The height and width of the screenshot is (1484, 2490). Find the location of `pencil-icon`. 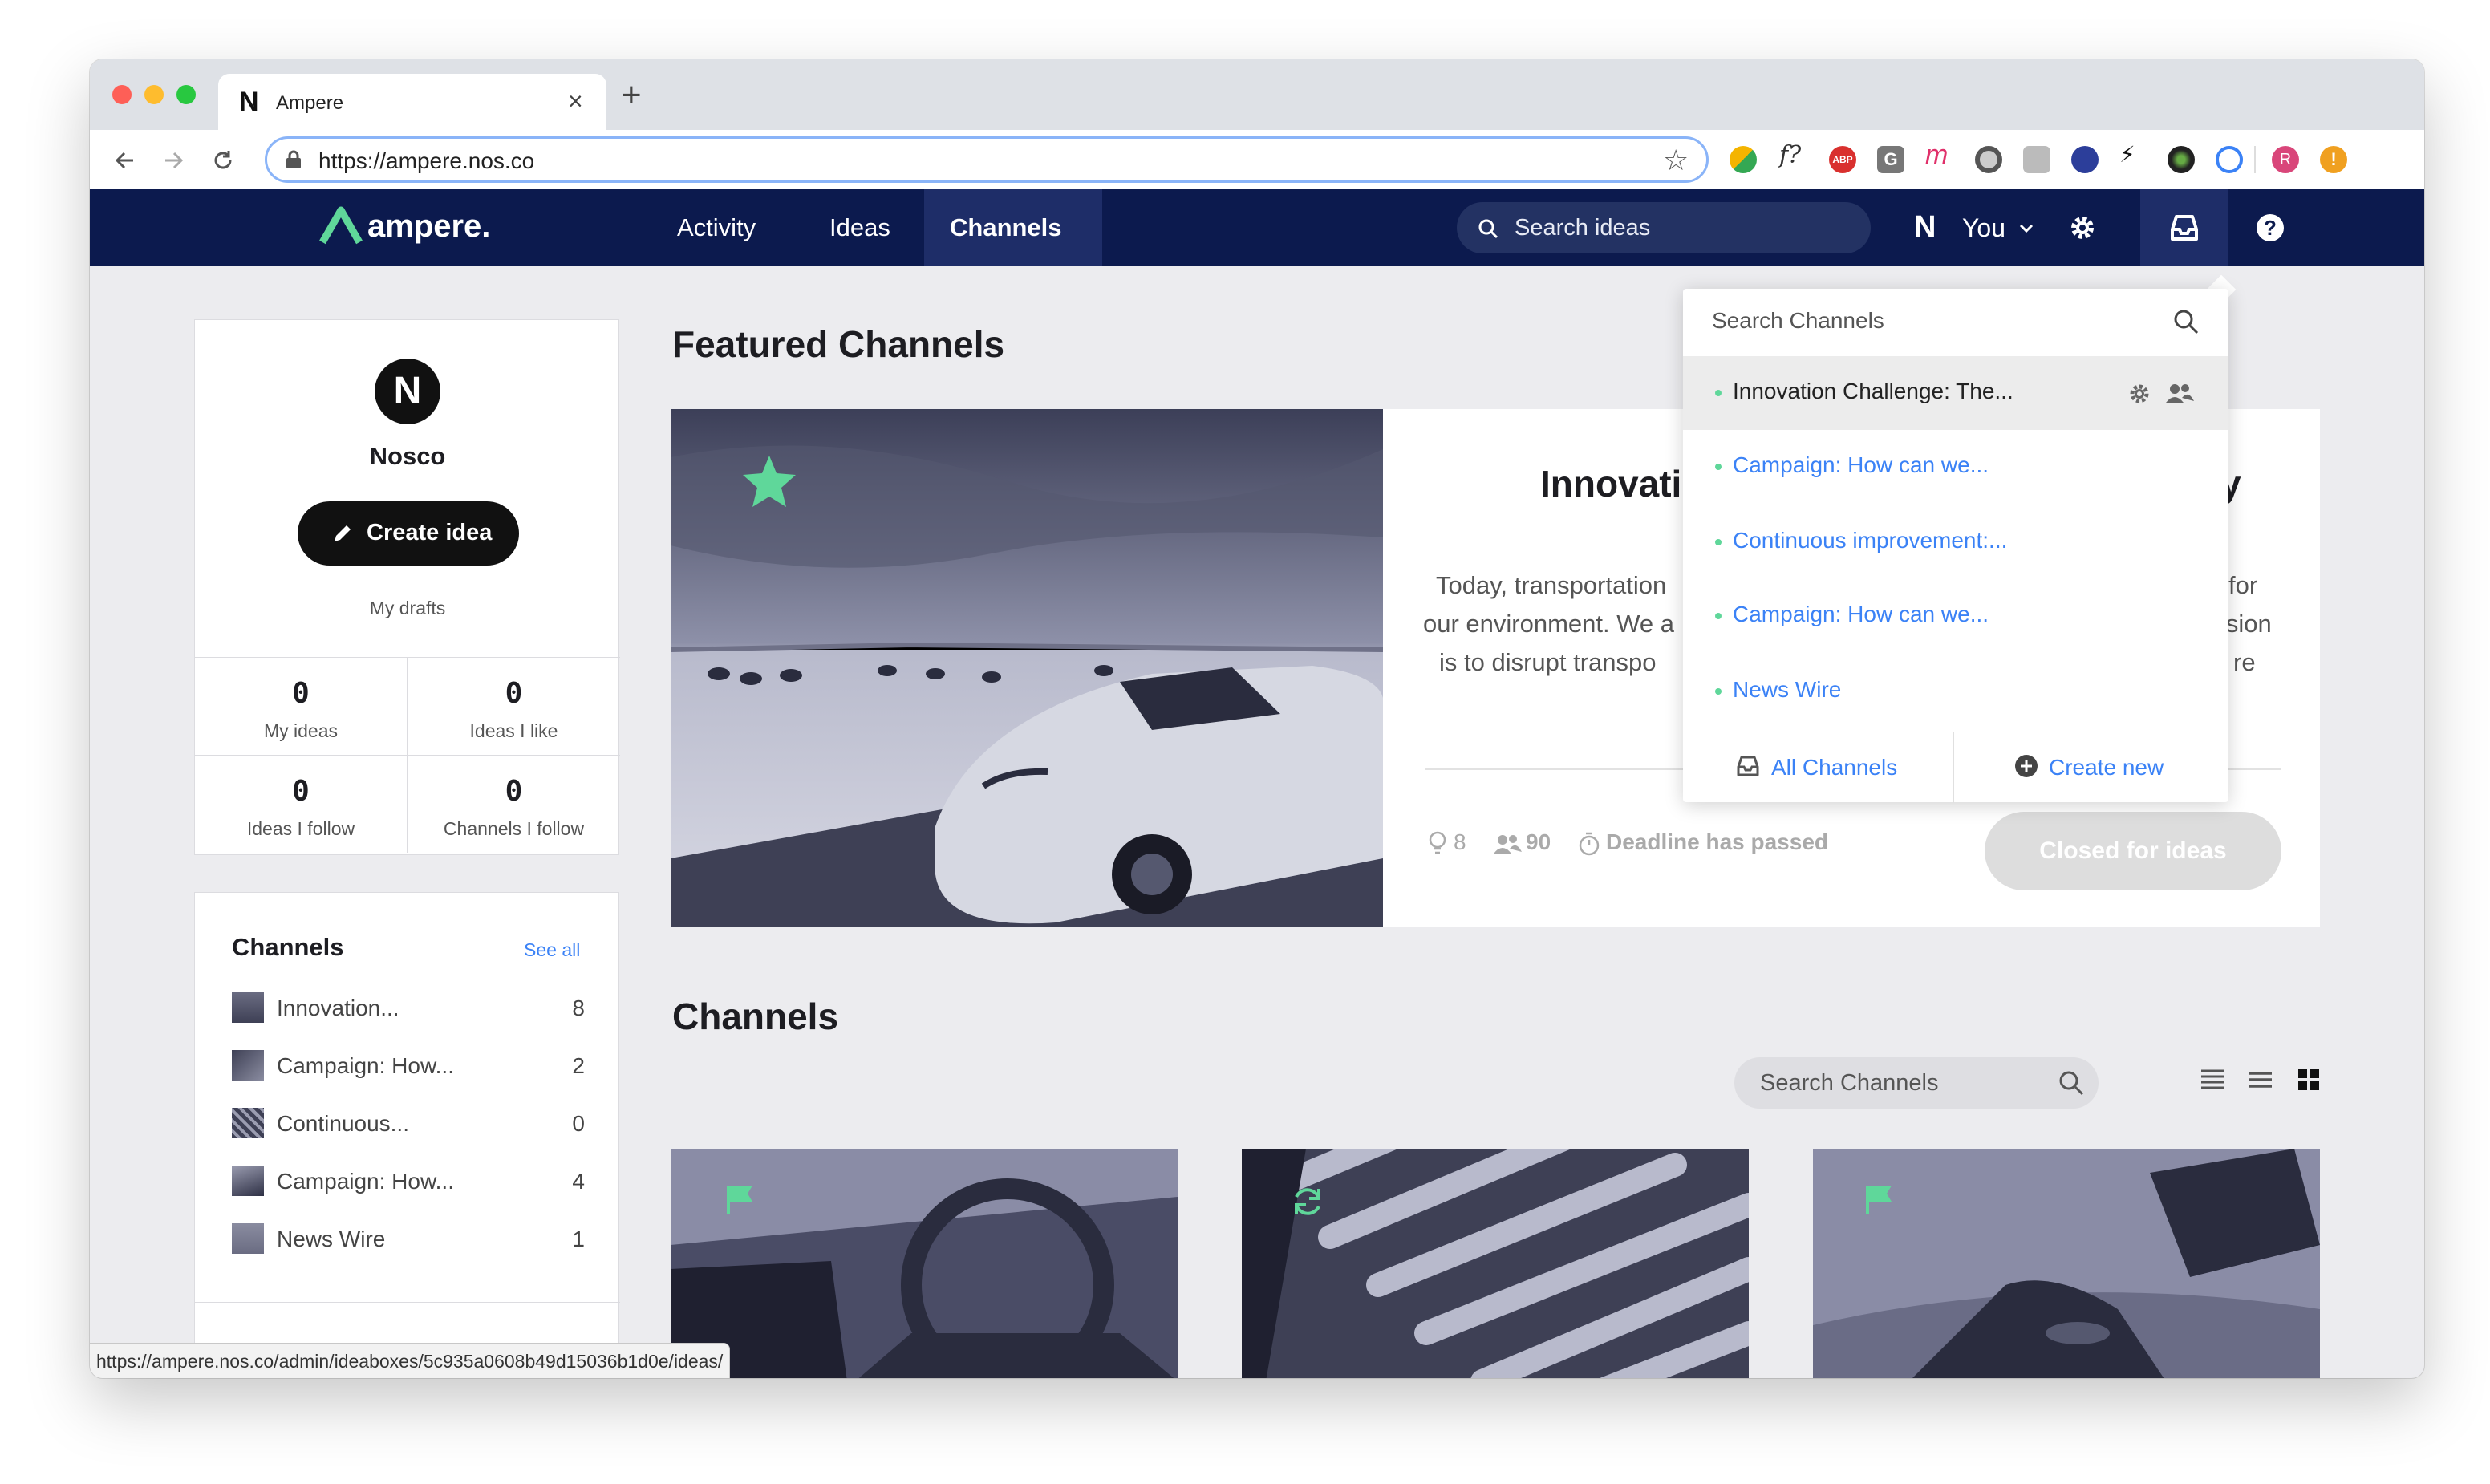

pencil-icon is located at coordinates (343, 533).